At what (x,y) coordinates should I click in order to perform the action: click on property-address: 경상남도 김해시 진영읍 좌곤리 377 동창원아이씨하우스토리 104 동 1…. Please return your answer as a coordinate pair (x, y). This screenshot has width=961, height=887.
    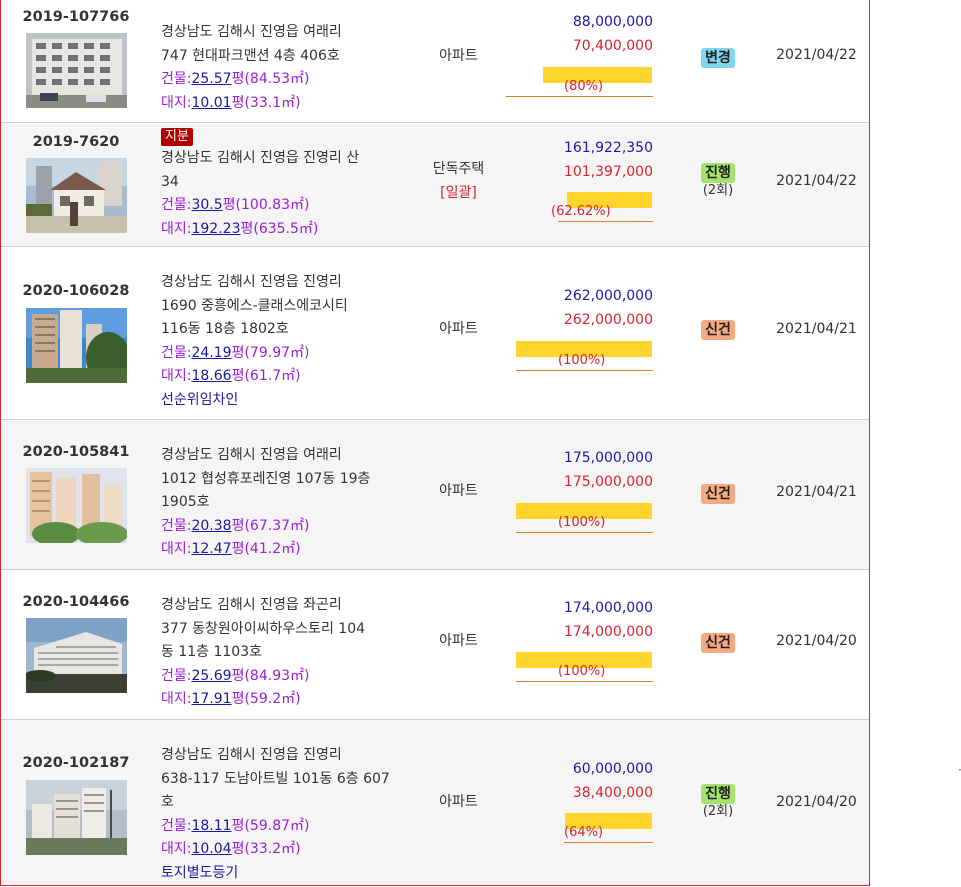
    Looking at the image, I should click on (288, 653).